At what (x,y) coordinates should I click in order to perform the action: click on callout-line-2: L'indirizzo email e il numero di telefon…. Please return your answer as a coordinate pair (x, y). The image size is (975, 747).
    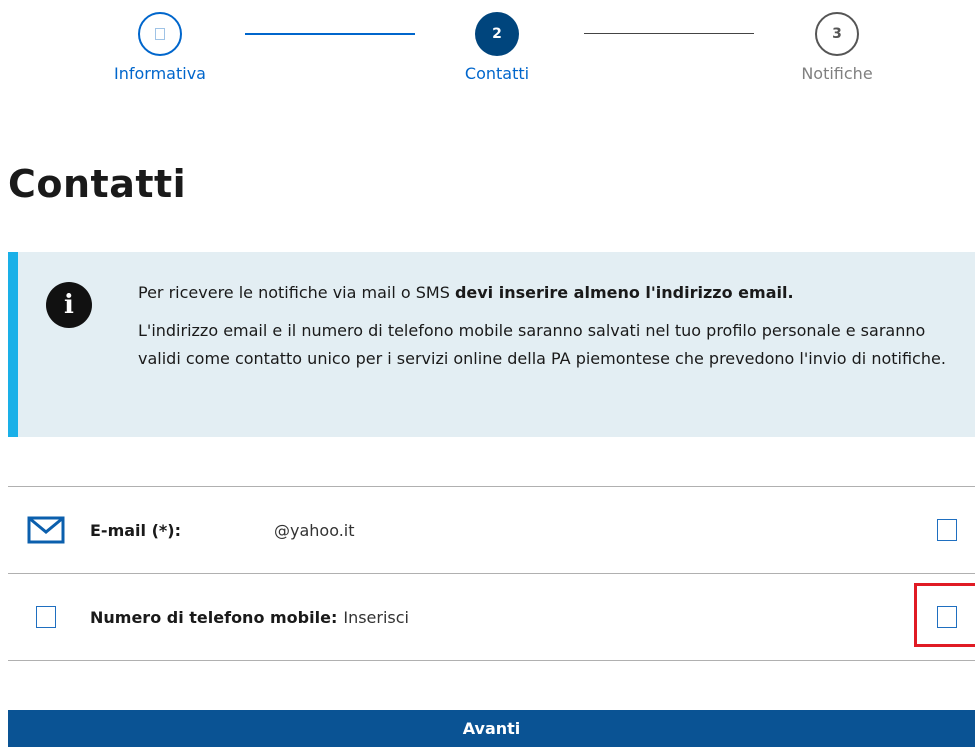
    Looking at the image, I should click on (542, 344).